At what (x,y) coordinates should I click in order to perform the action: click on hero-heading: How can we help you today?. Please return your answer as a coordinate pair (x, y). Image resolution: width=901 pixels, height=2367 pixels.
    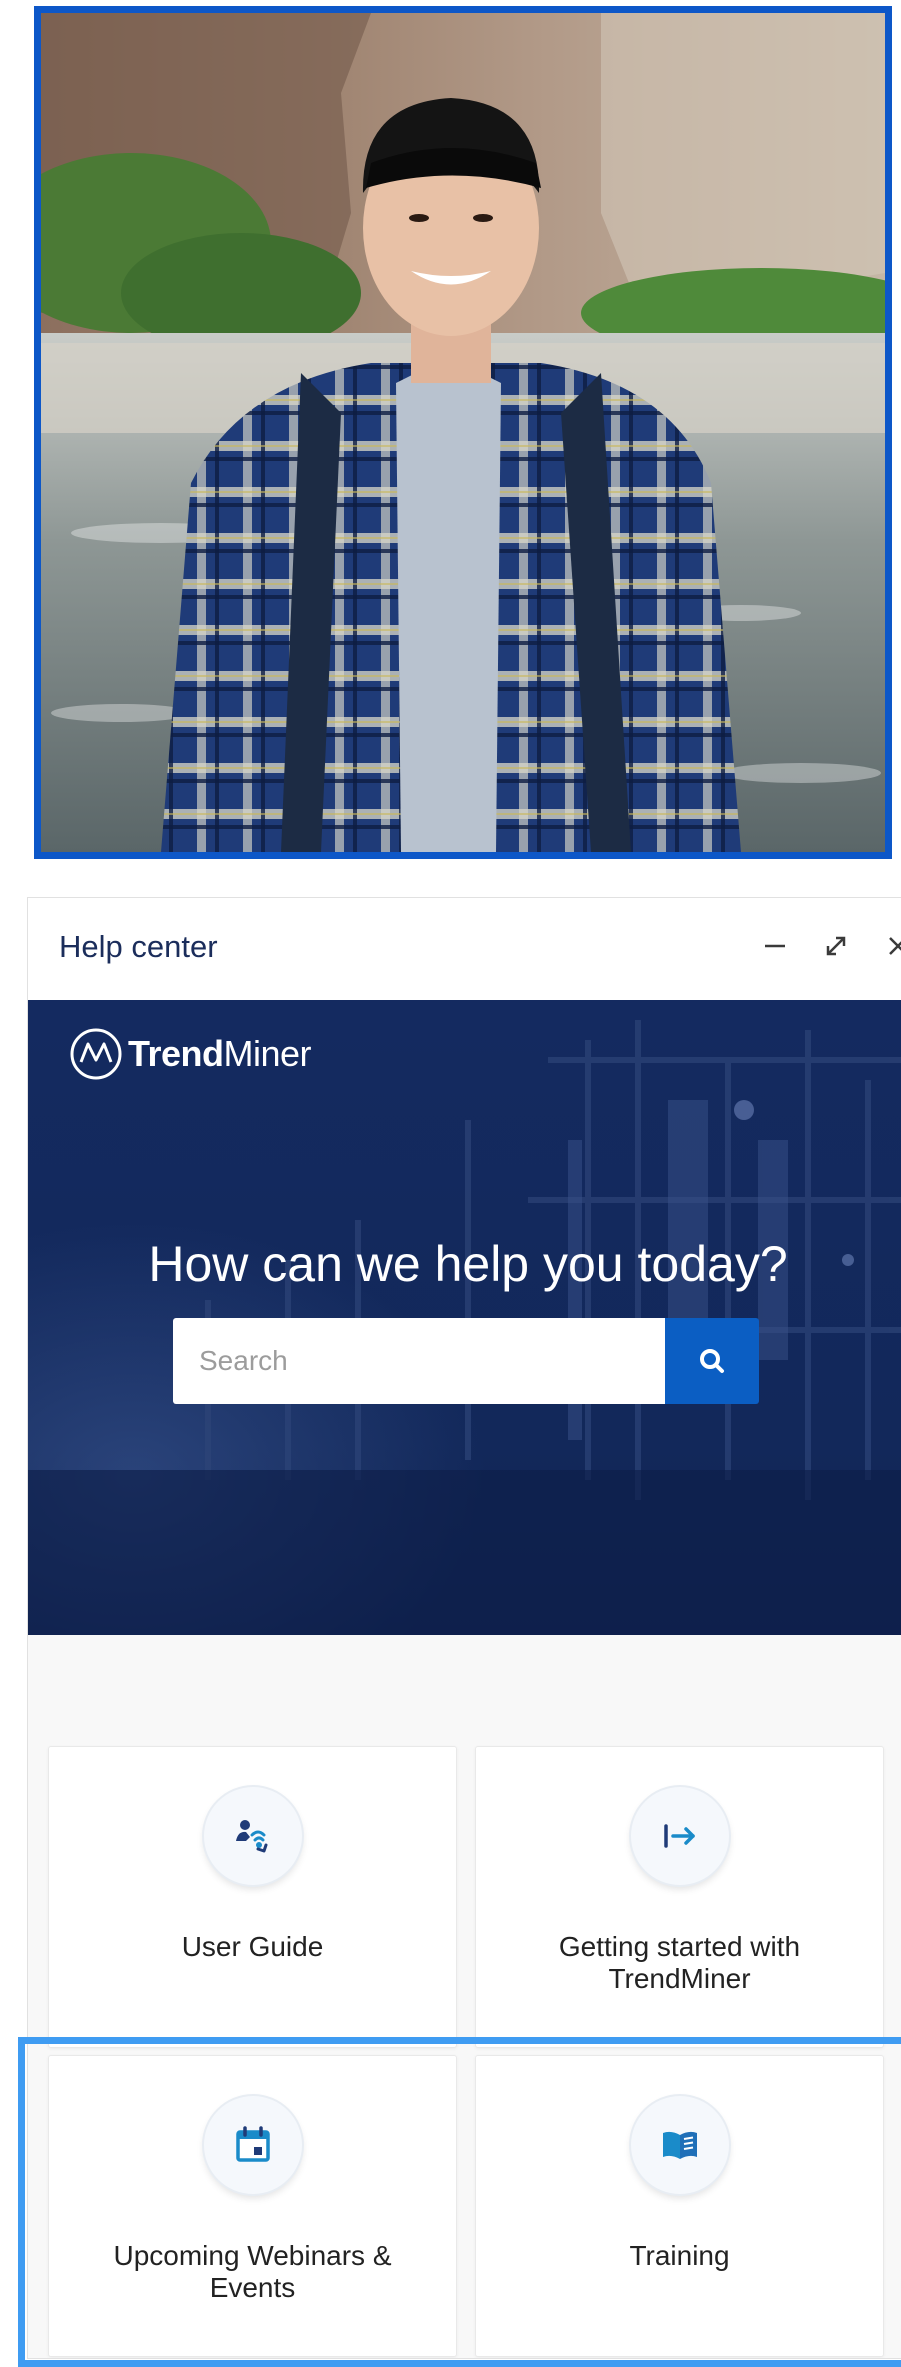
    Looking at the image, I should click on (468, 1264).